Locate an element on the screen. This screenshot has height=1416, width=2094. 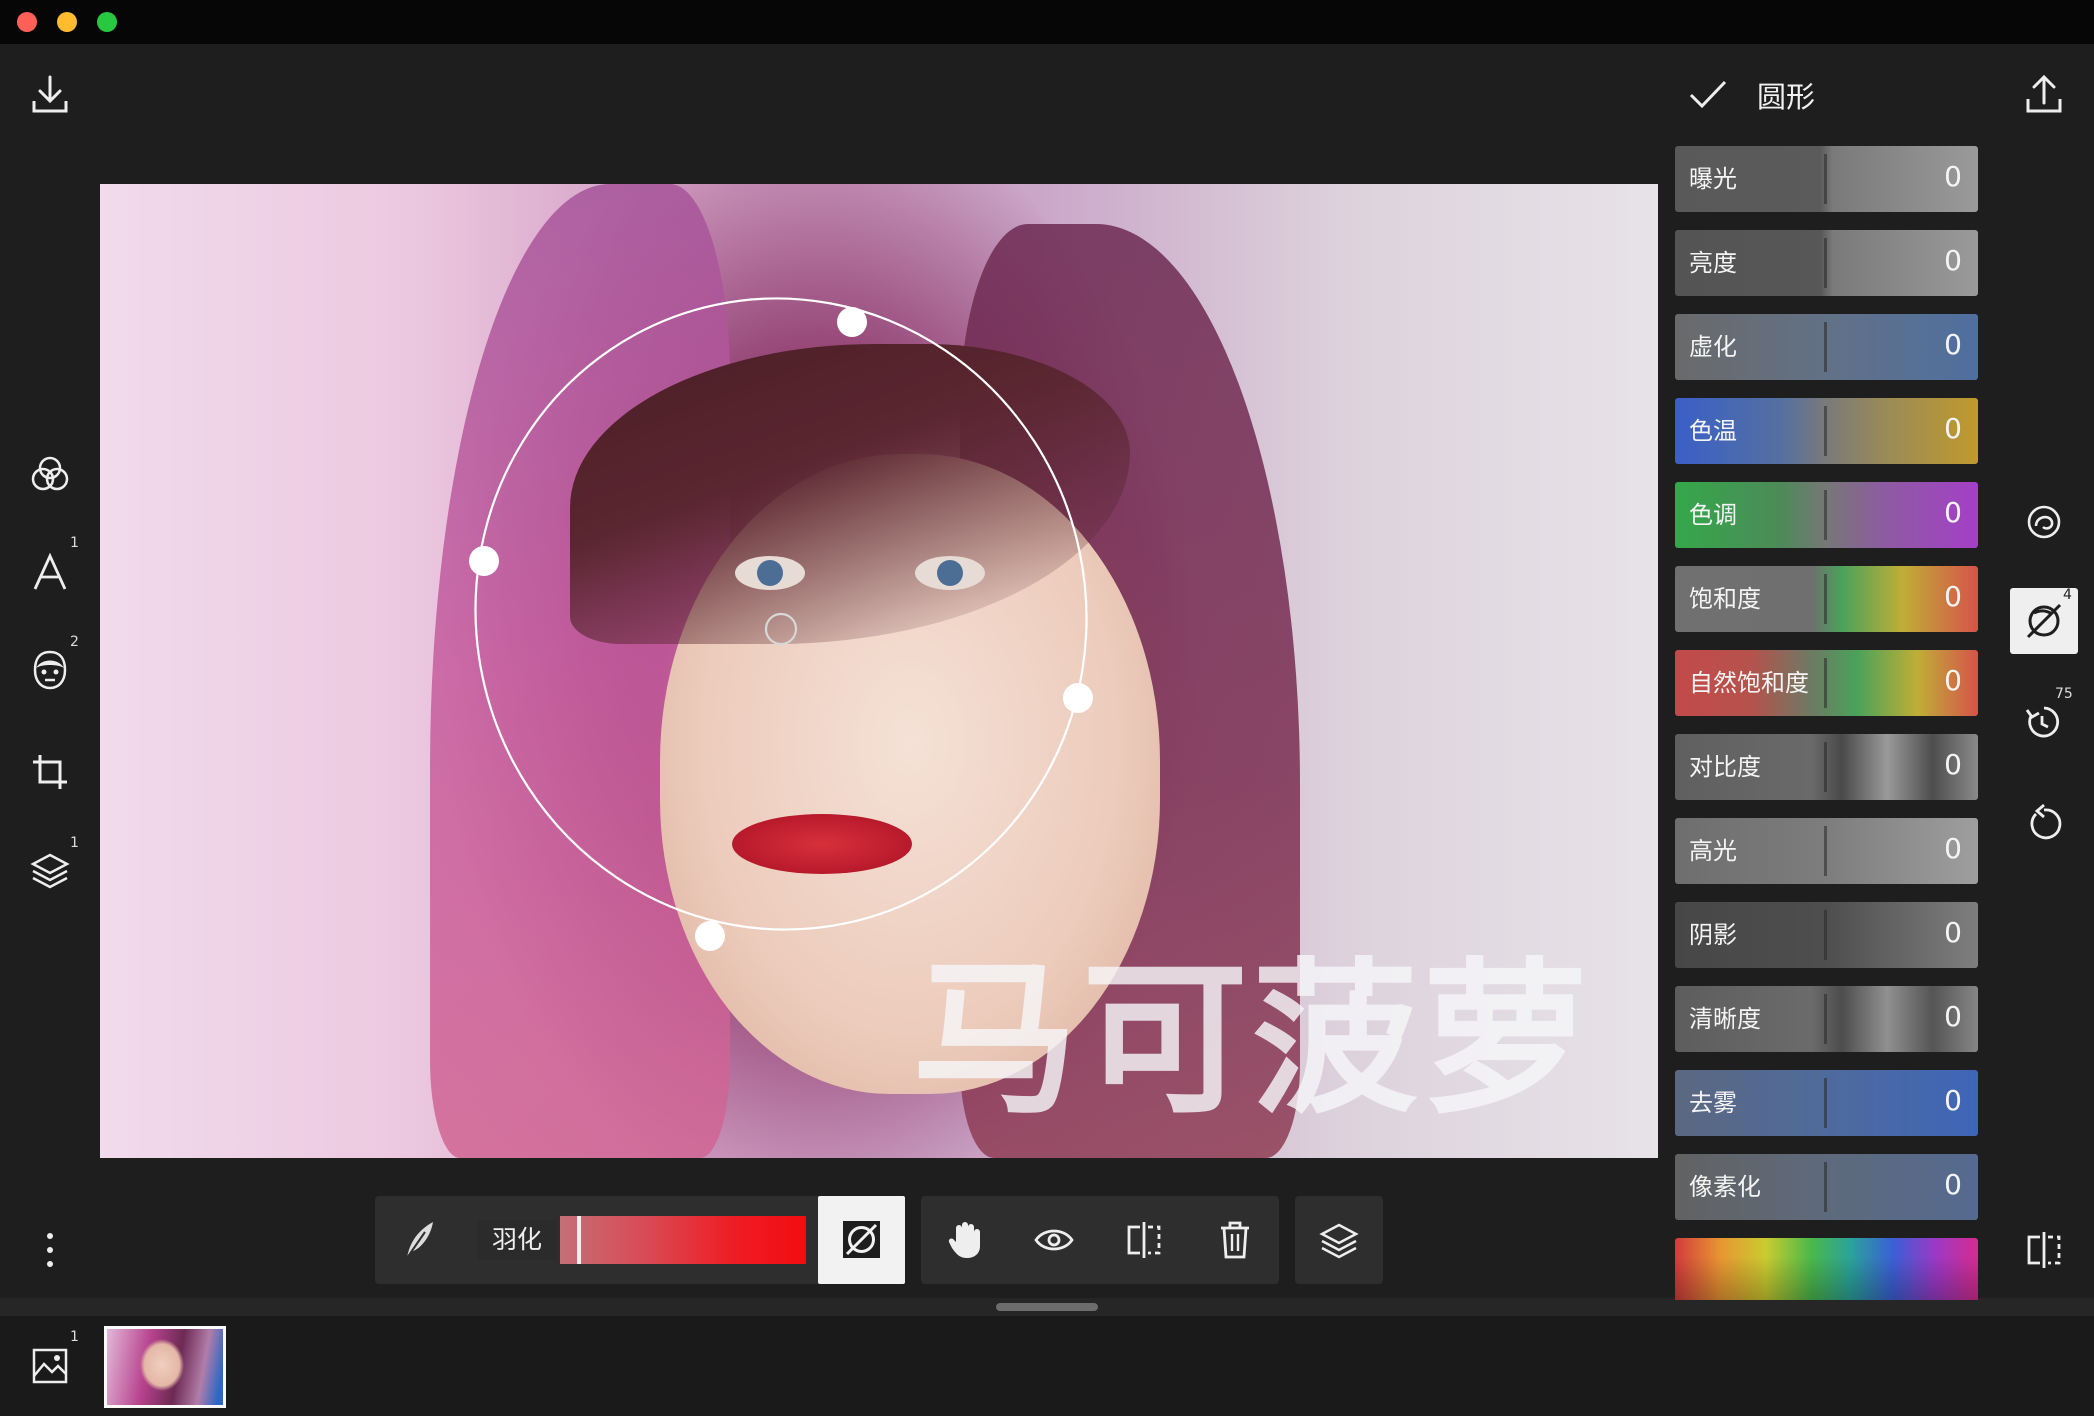
adjustment-label: 饱和度 is located at coordinates (1725, 599).